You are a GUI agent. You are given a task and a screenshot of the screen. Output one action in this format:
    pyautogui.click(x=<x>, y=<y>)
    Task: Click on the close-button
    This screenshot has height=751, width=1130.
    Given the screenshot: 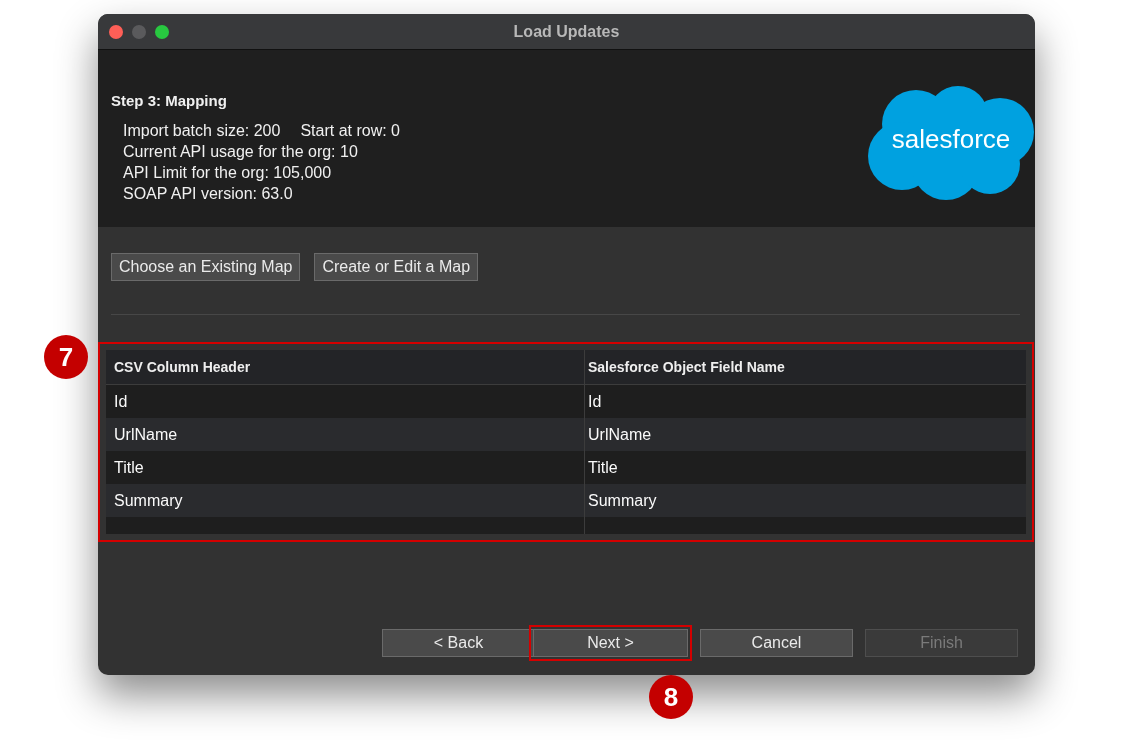 What is the action you would take?
    pyautogui.click(x=116, y=31)
    